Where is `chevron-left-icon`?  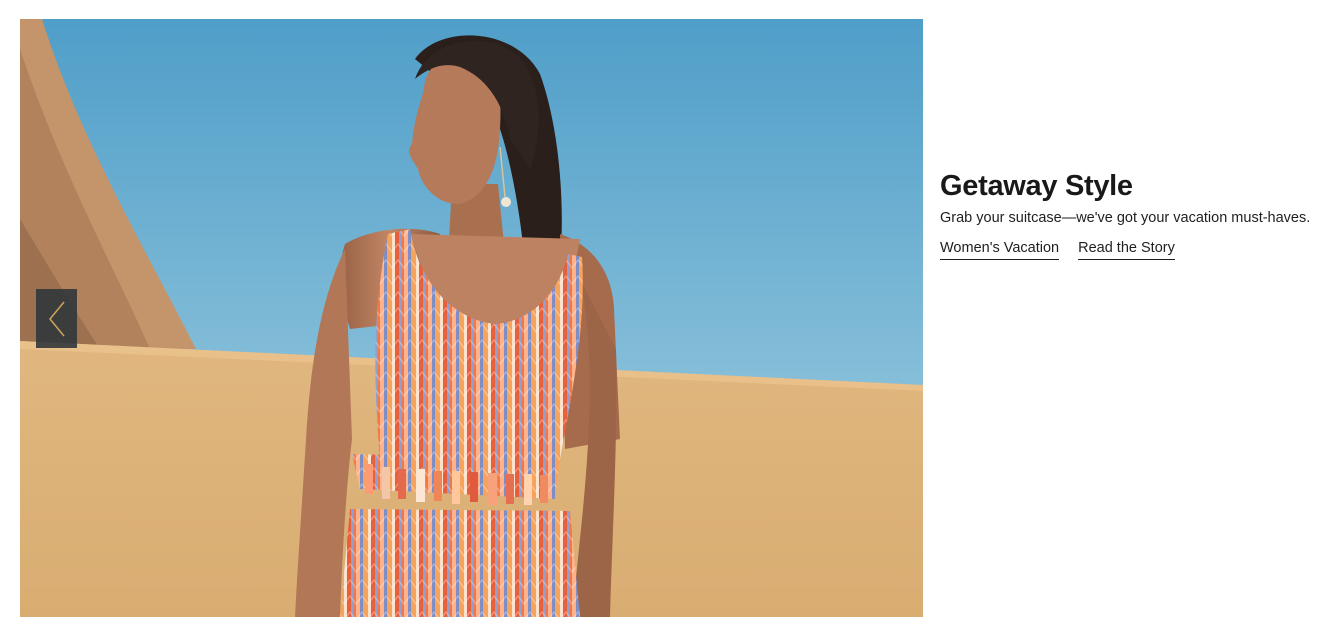 chevron-left-icon is located at coordinates (56, 318).